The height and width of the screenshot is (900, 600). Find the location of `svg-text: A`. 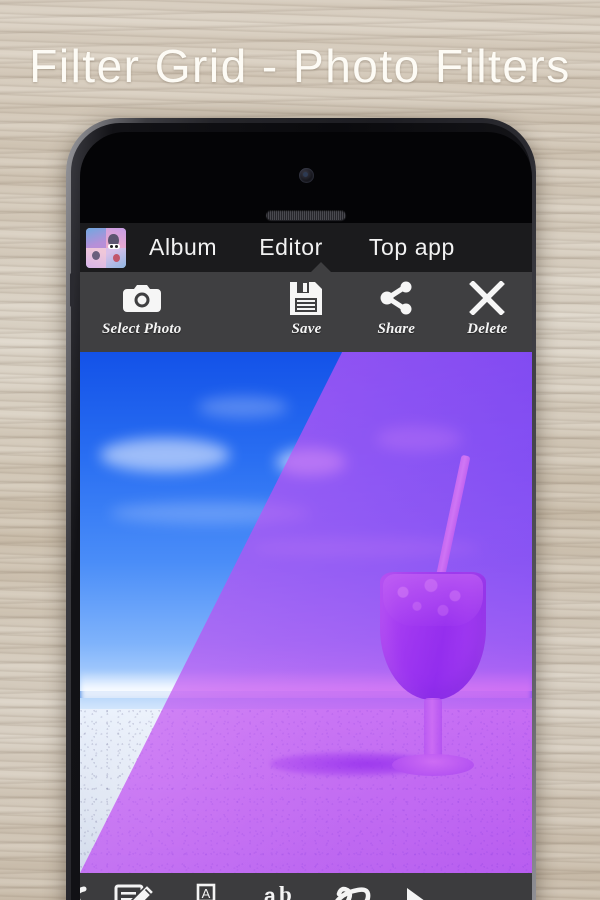

svg-text: A is located at coordinates (206, 893).